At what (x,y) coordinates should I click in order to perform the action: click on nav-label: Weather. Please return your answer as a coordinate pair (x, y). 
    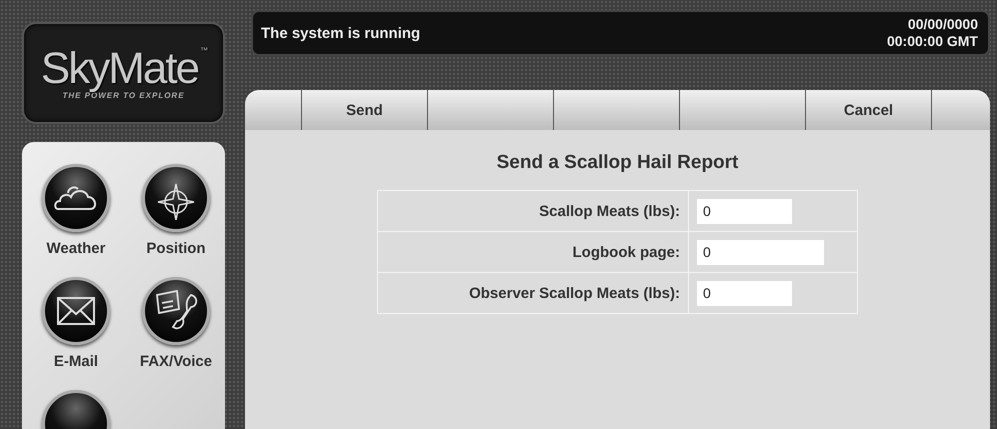
    Looking at the image, I should click on (76, 248).